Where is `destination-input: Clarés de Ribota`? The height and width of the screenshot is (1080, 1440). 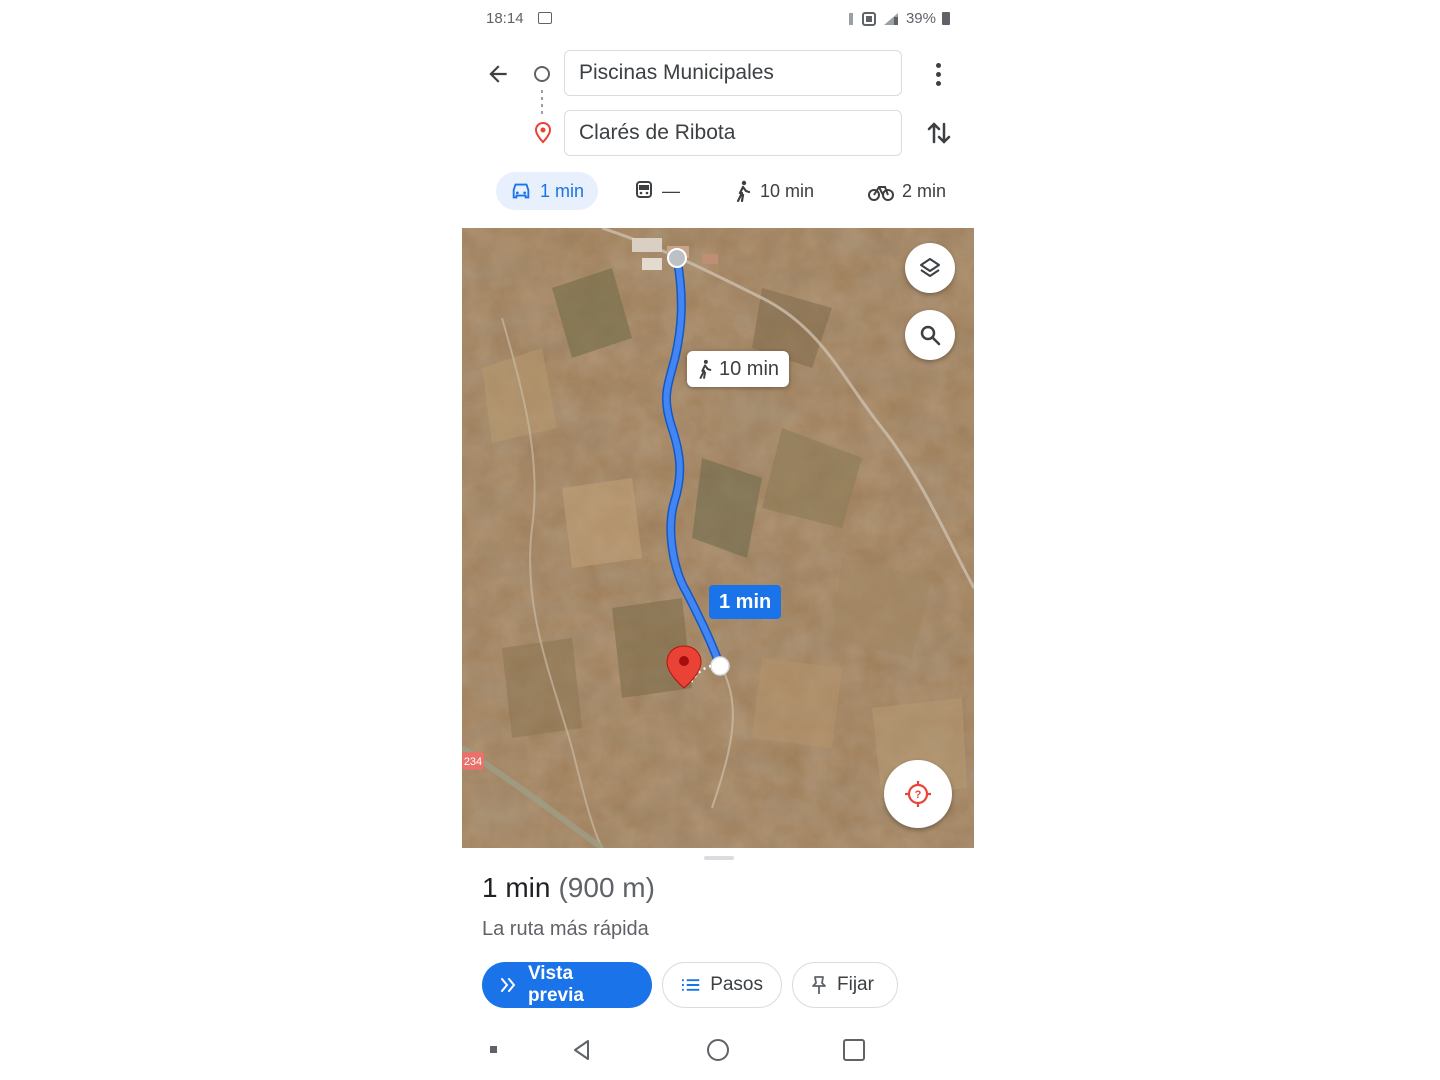 destination-input: Clarés de Ribota is located at coordinates (733, 133).